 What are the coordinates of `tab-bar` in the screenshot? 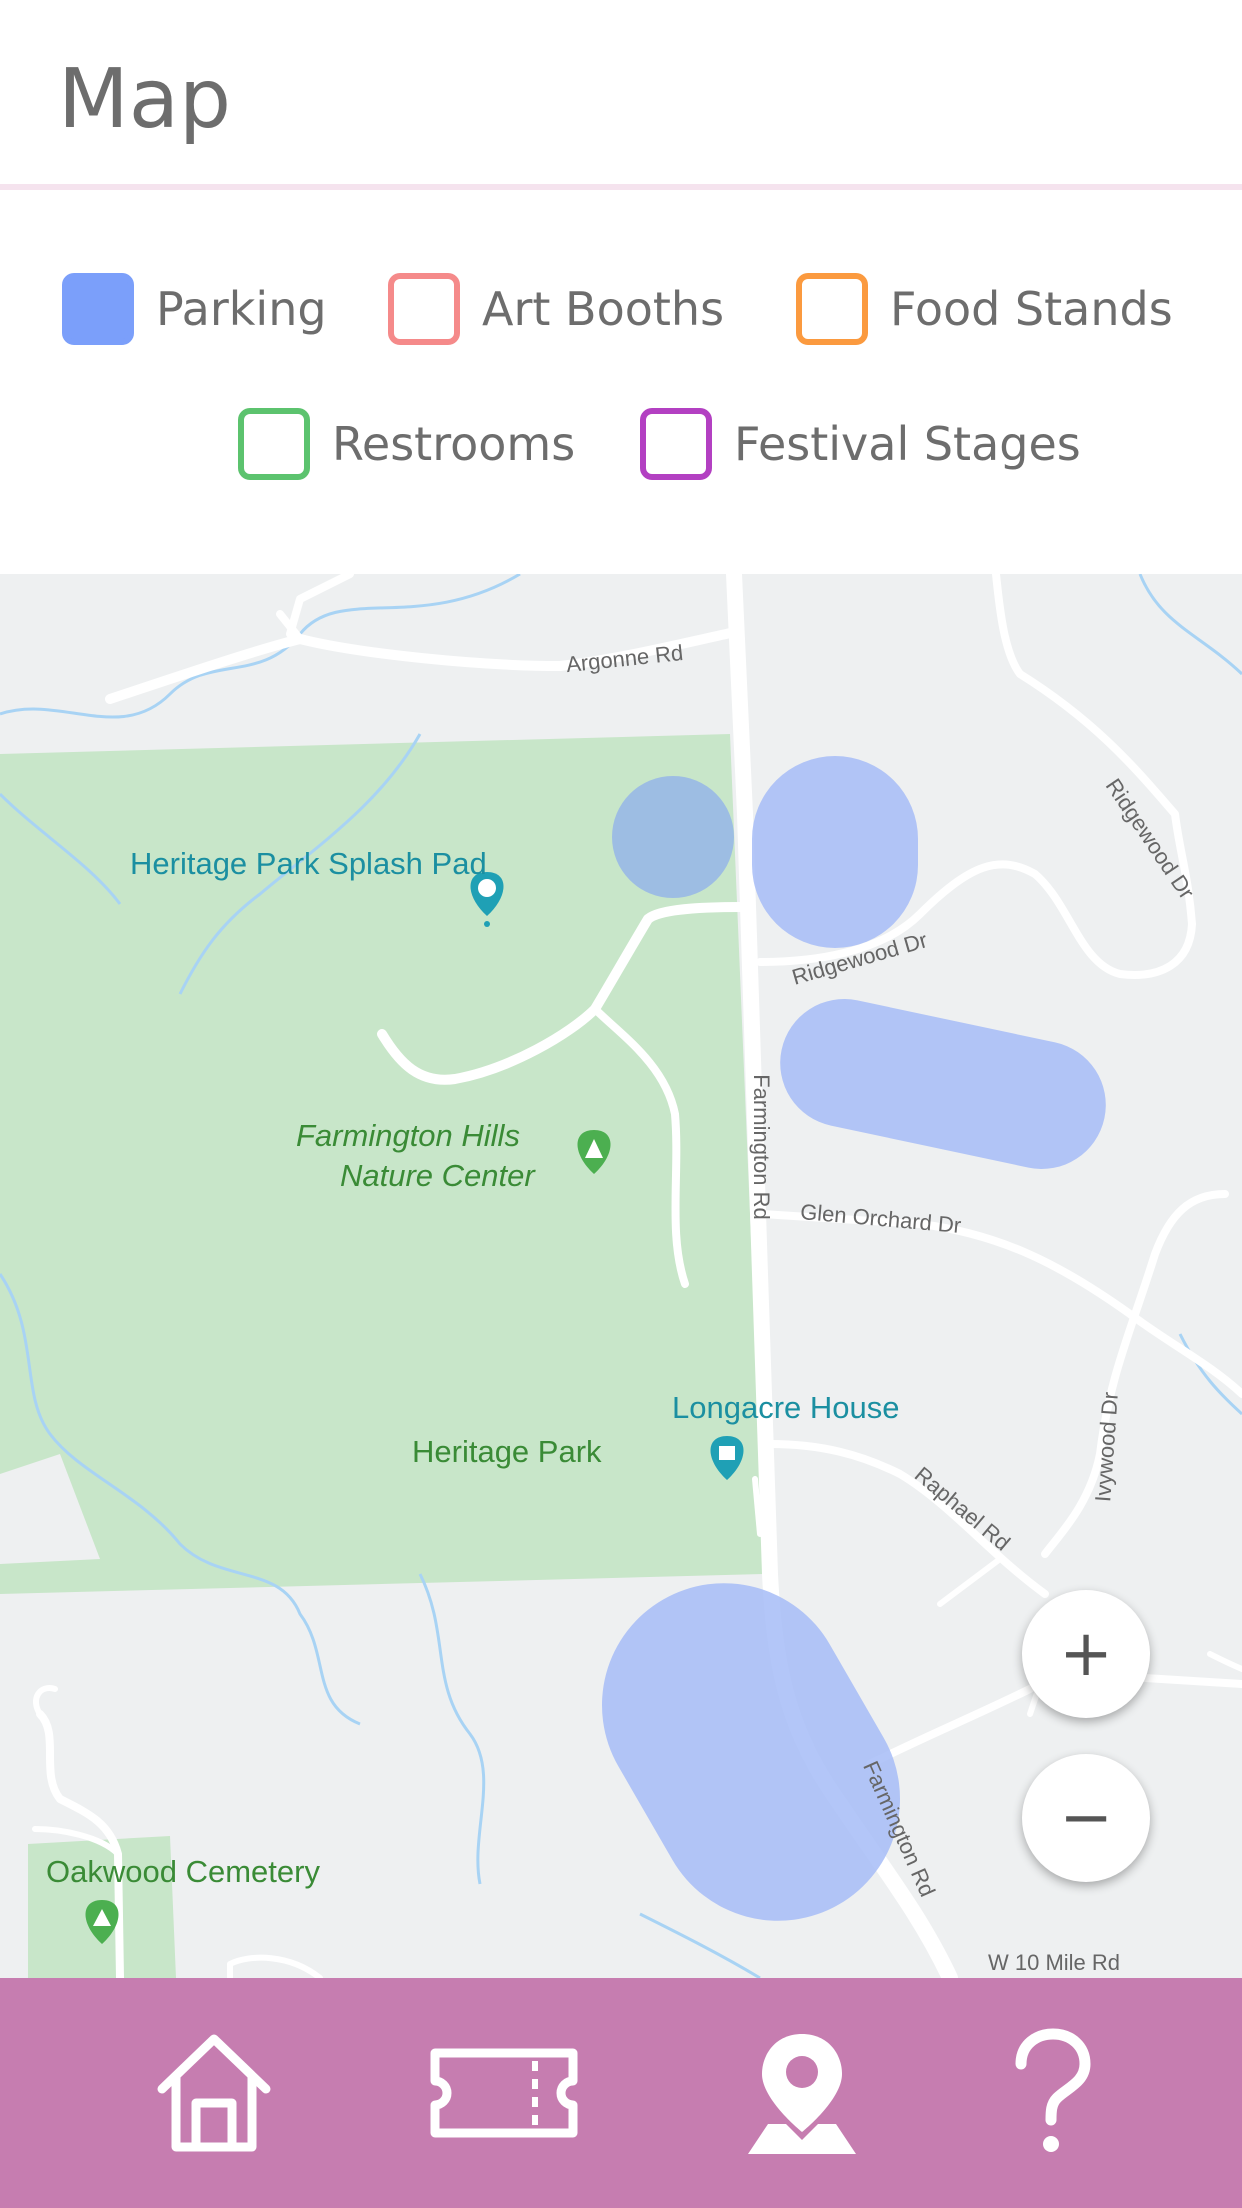 It's located at (621, 2093).